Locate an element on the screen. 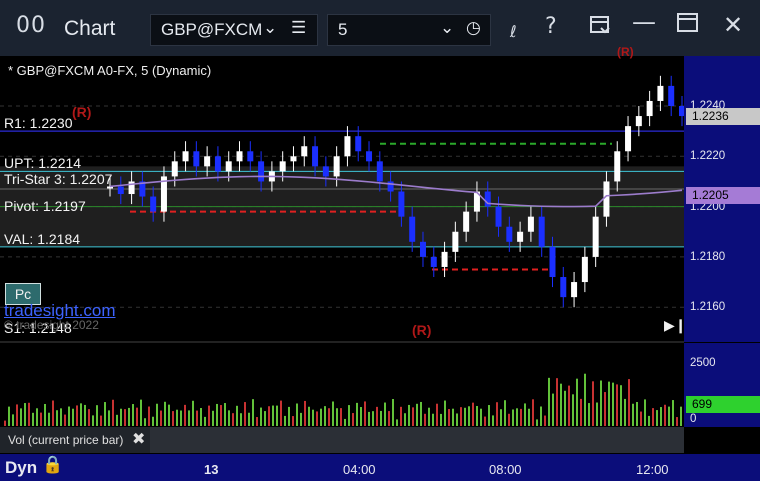  time-tick-label: 12:00 is located at coordinates (652, 469).